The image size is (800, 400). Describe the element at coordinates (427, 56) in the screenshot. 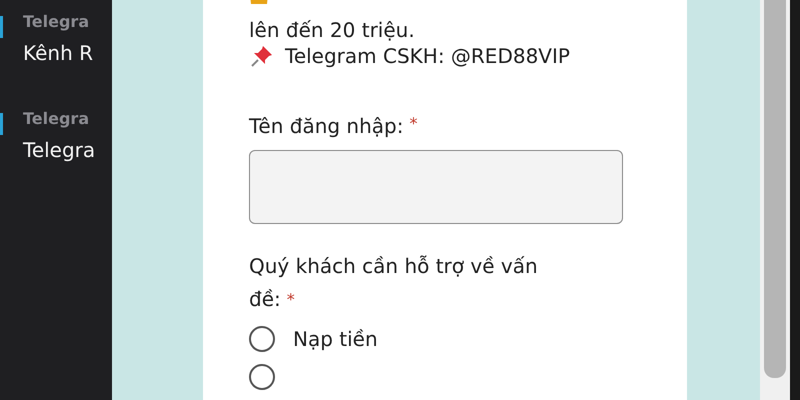

I see `intro-text: Telegram CSKH: @RED88VIP` at that location.